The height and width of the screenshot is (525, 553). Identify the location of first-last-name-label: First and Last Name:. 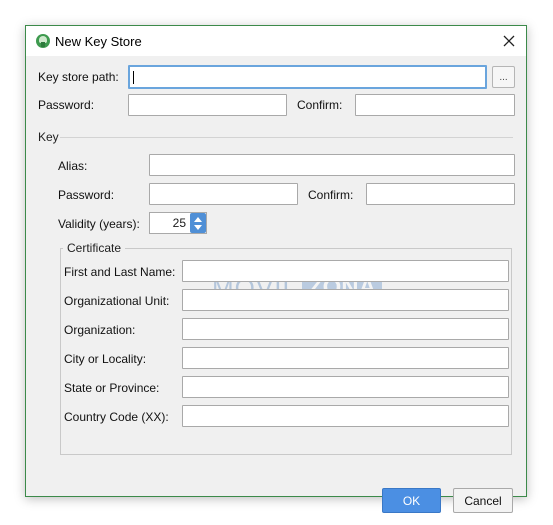
(120, 272).